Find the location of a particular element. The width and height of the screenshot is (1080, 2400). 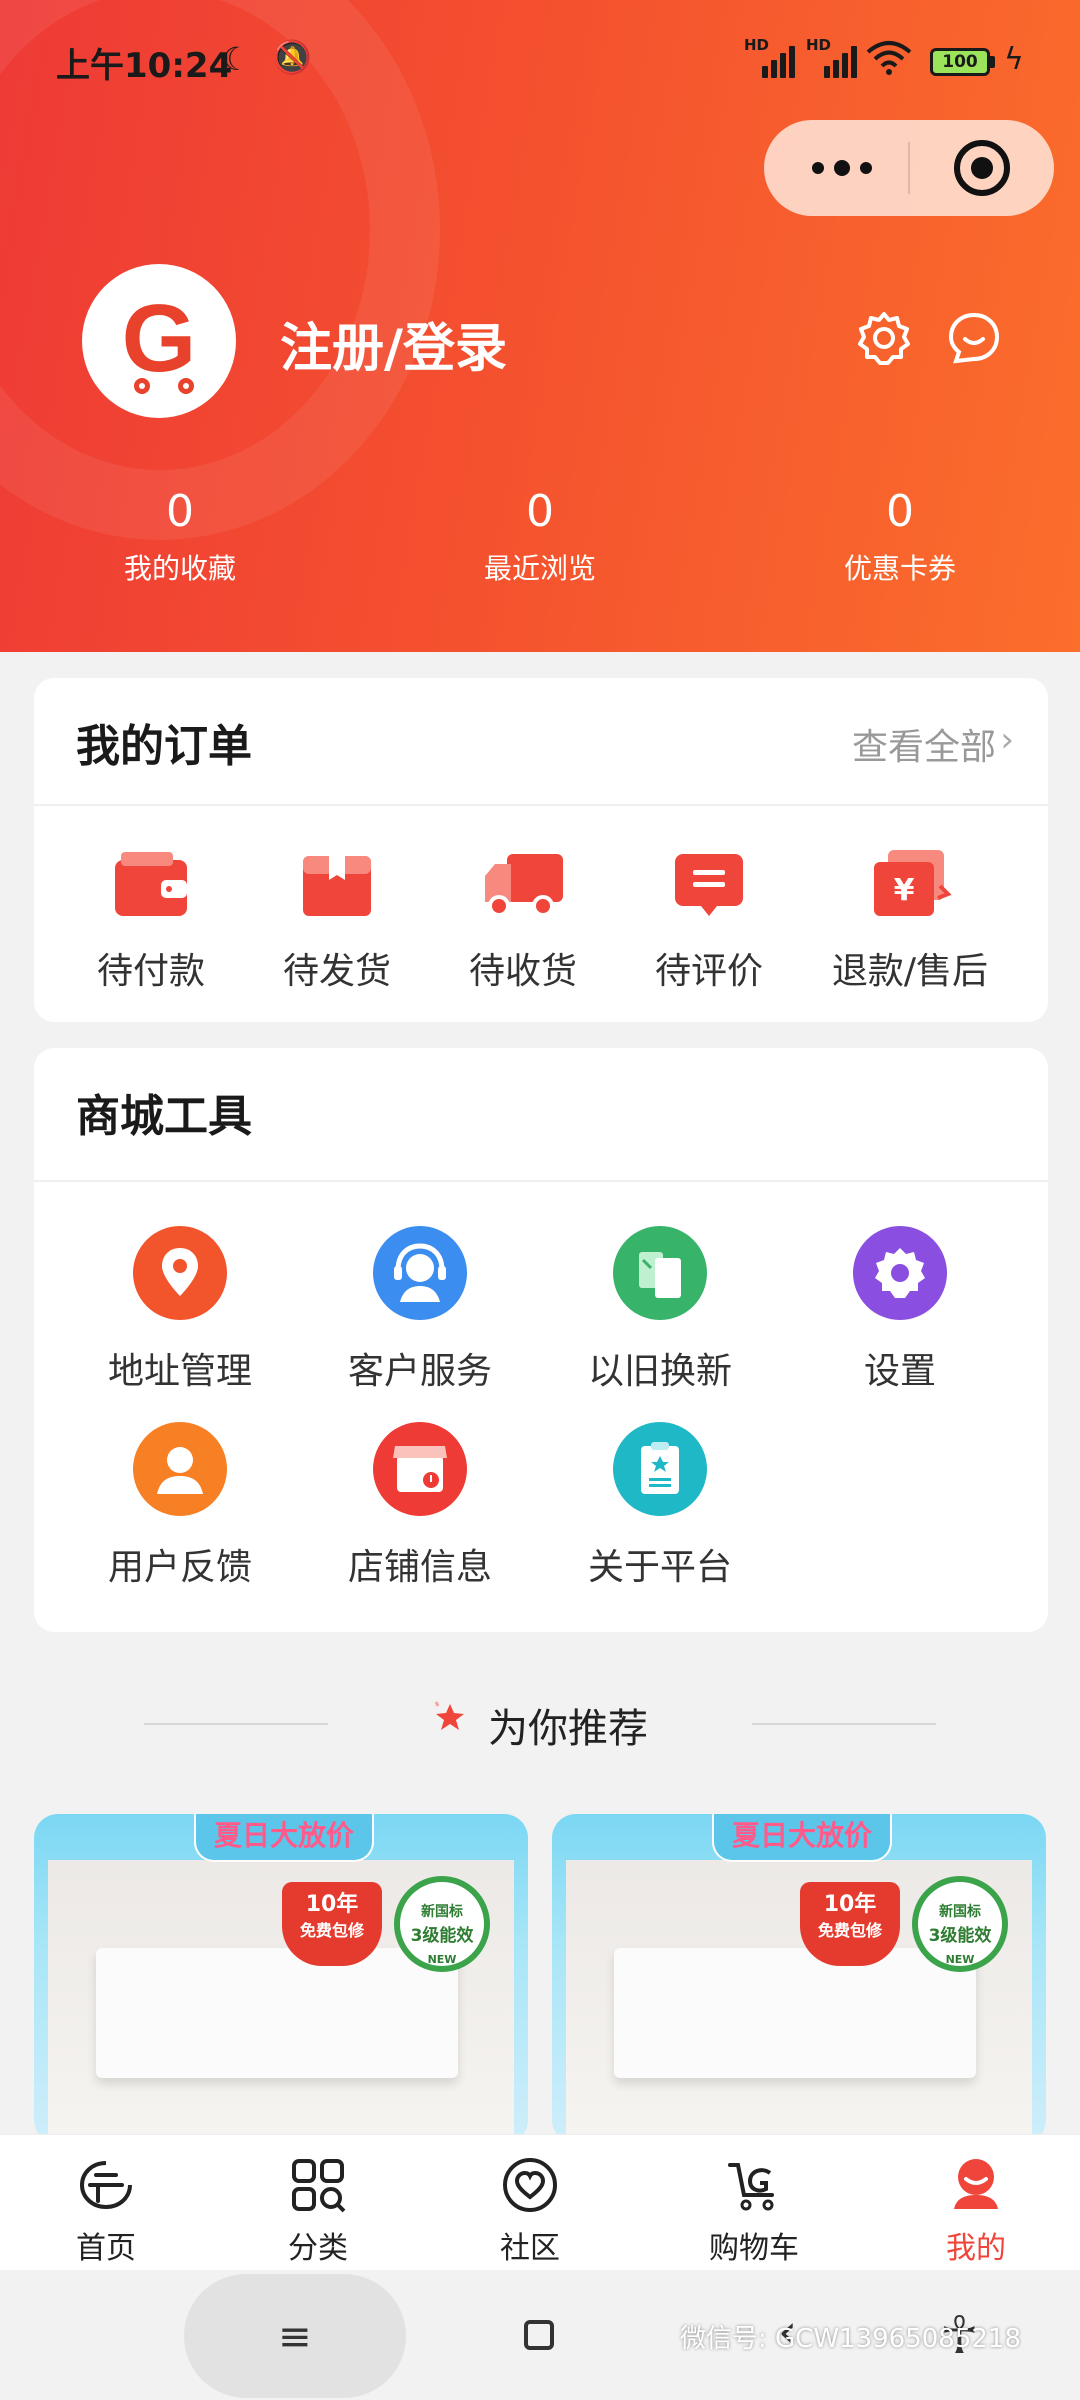

refund-icon: ¥ is located at coordinates (910, 884).